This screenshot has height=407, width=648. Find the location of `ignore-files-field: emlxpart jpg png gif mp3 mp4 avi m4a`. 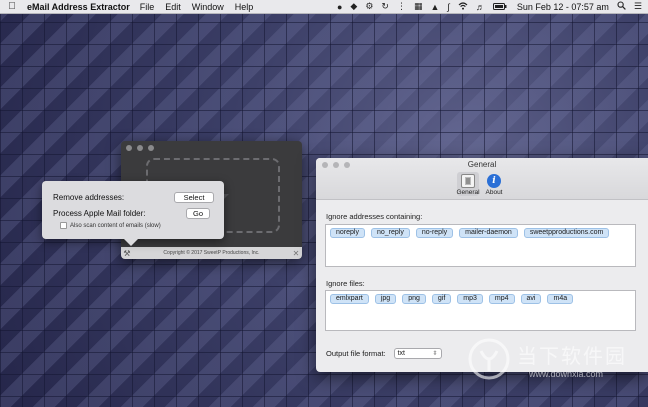

ignore-files-field: emlxpart jpg png gif mp3 mp4 avi m4a is located at coordinates (480, 310).